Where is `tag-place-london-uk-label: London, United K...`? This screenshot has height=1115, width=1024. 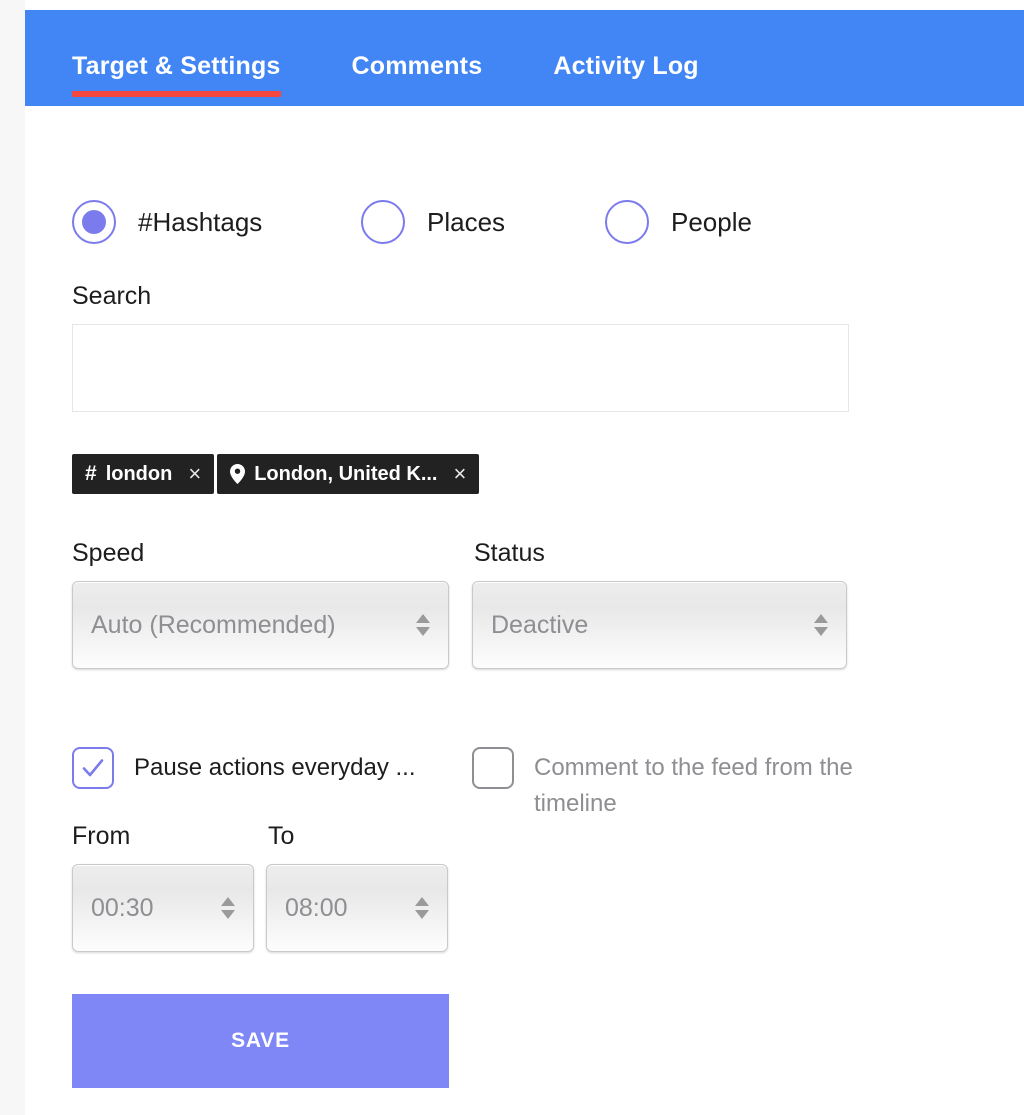 tag-place-london-uk-label: London, United K... is located at coordinates (346, 473).